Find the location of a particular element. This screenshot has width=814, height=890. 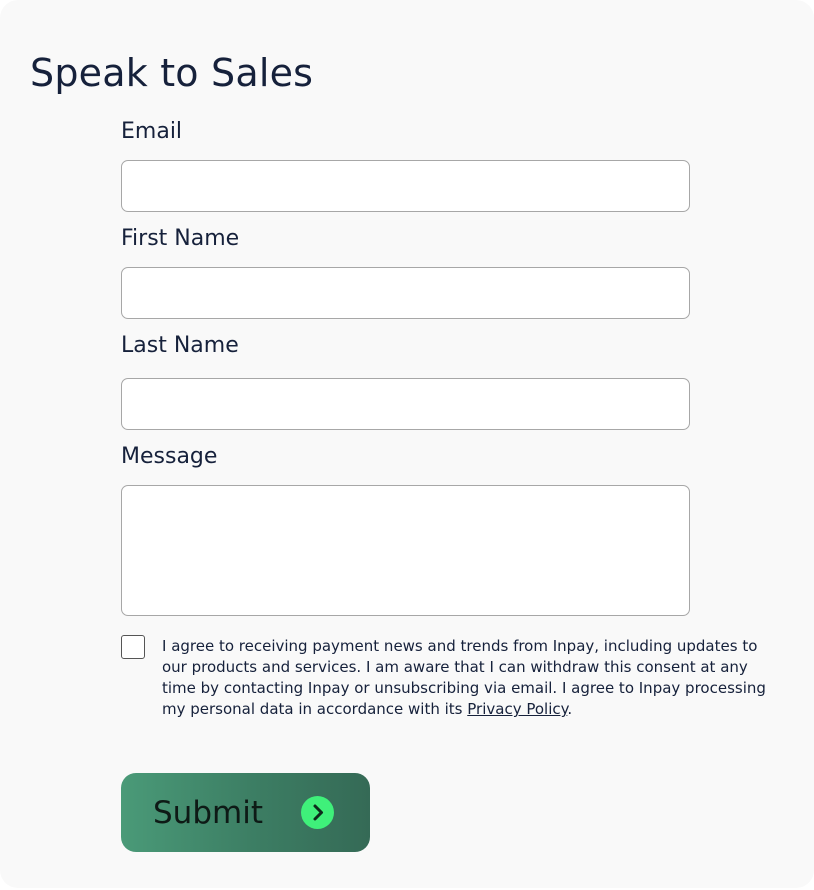

consent-suffix: . is located at coordinates (570, 709).